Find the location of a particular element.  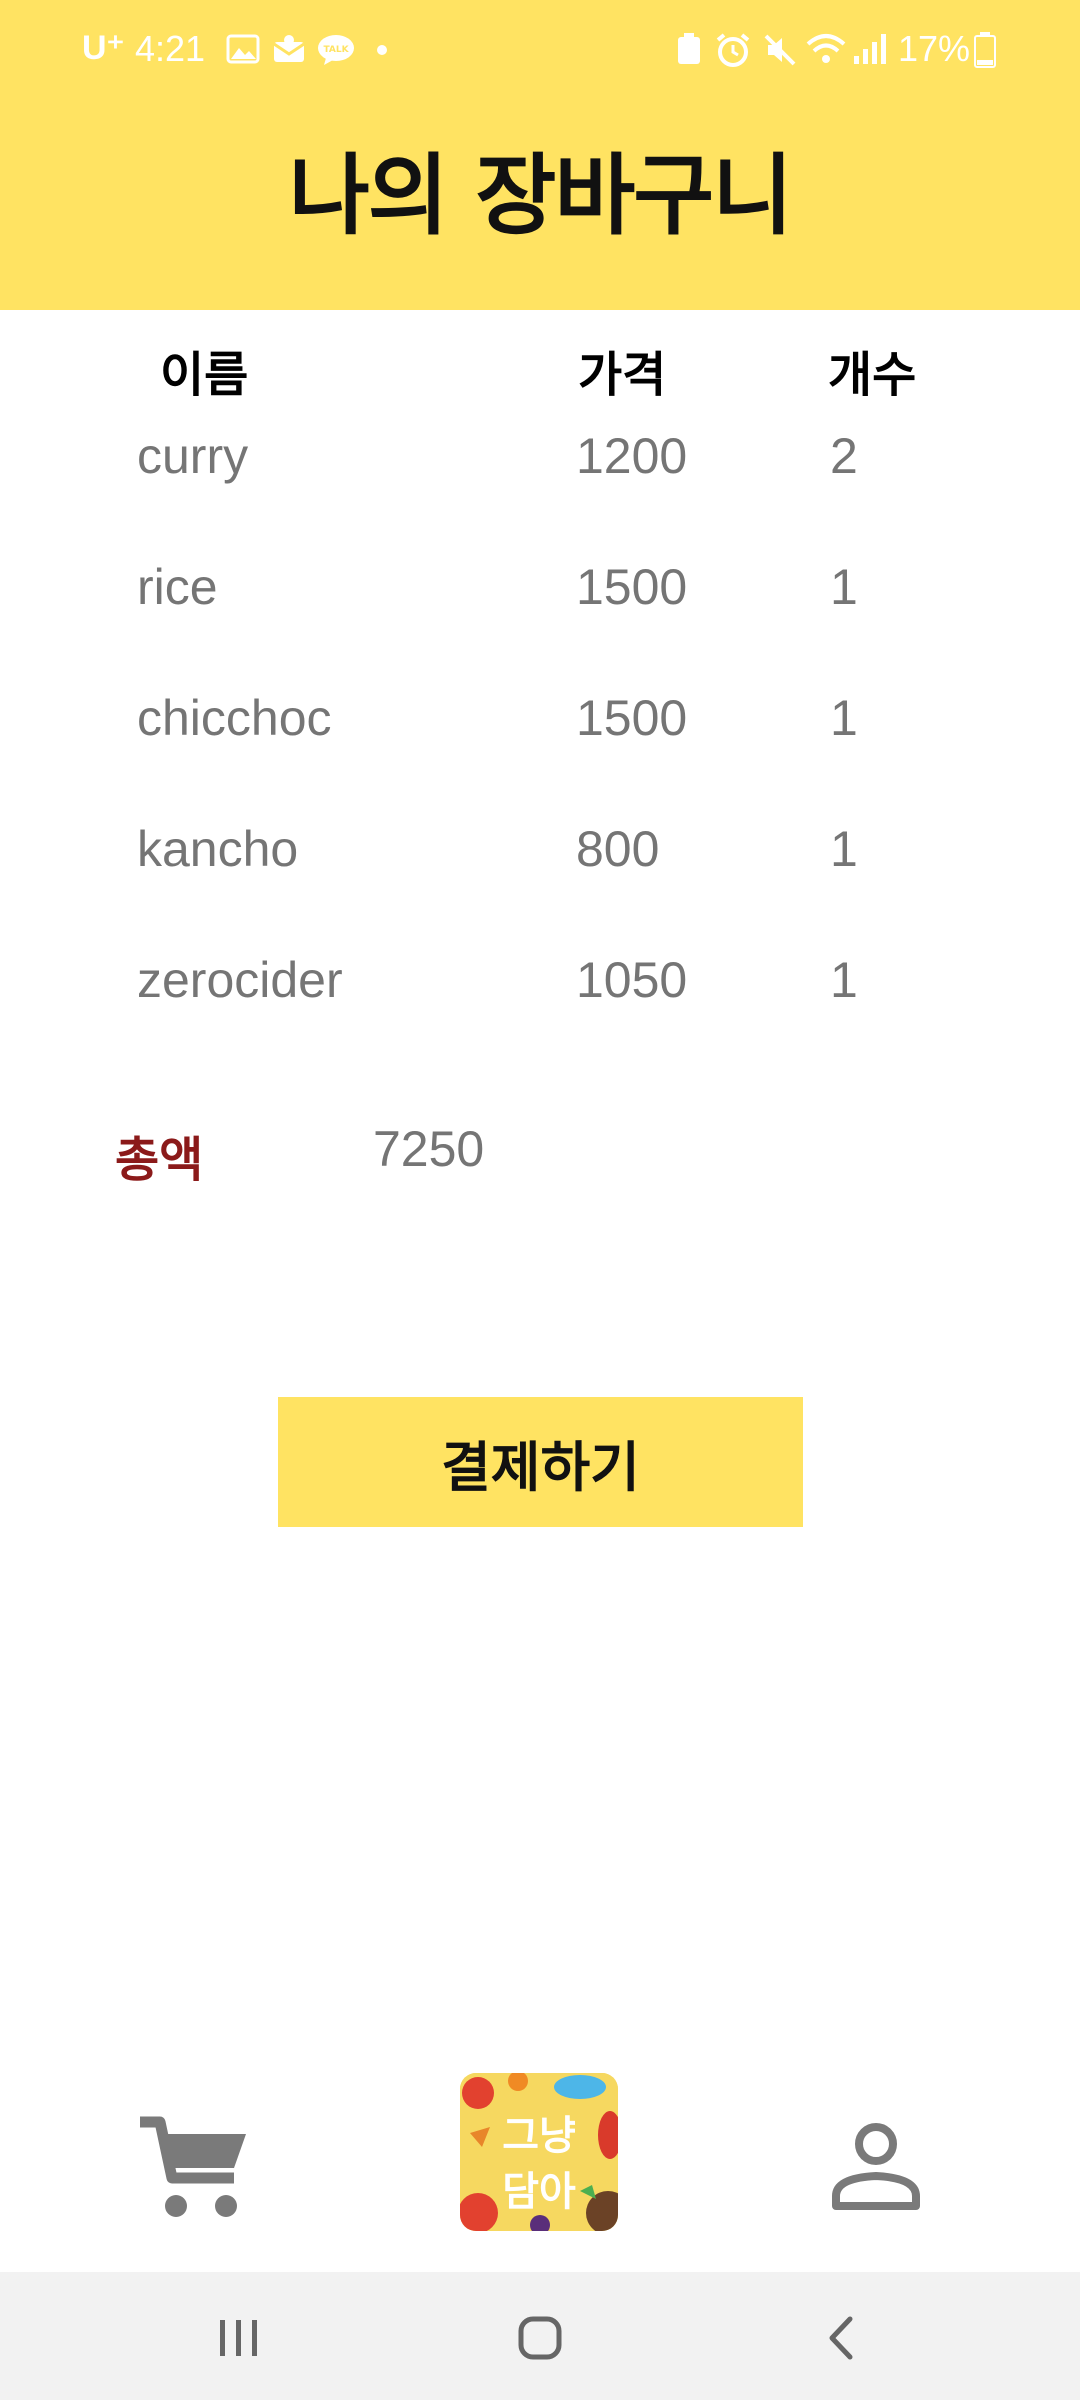

total-label: 총액 is located at coordinates (159, 1160).